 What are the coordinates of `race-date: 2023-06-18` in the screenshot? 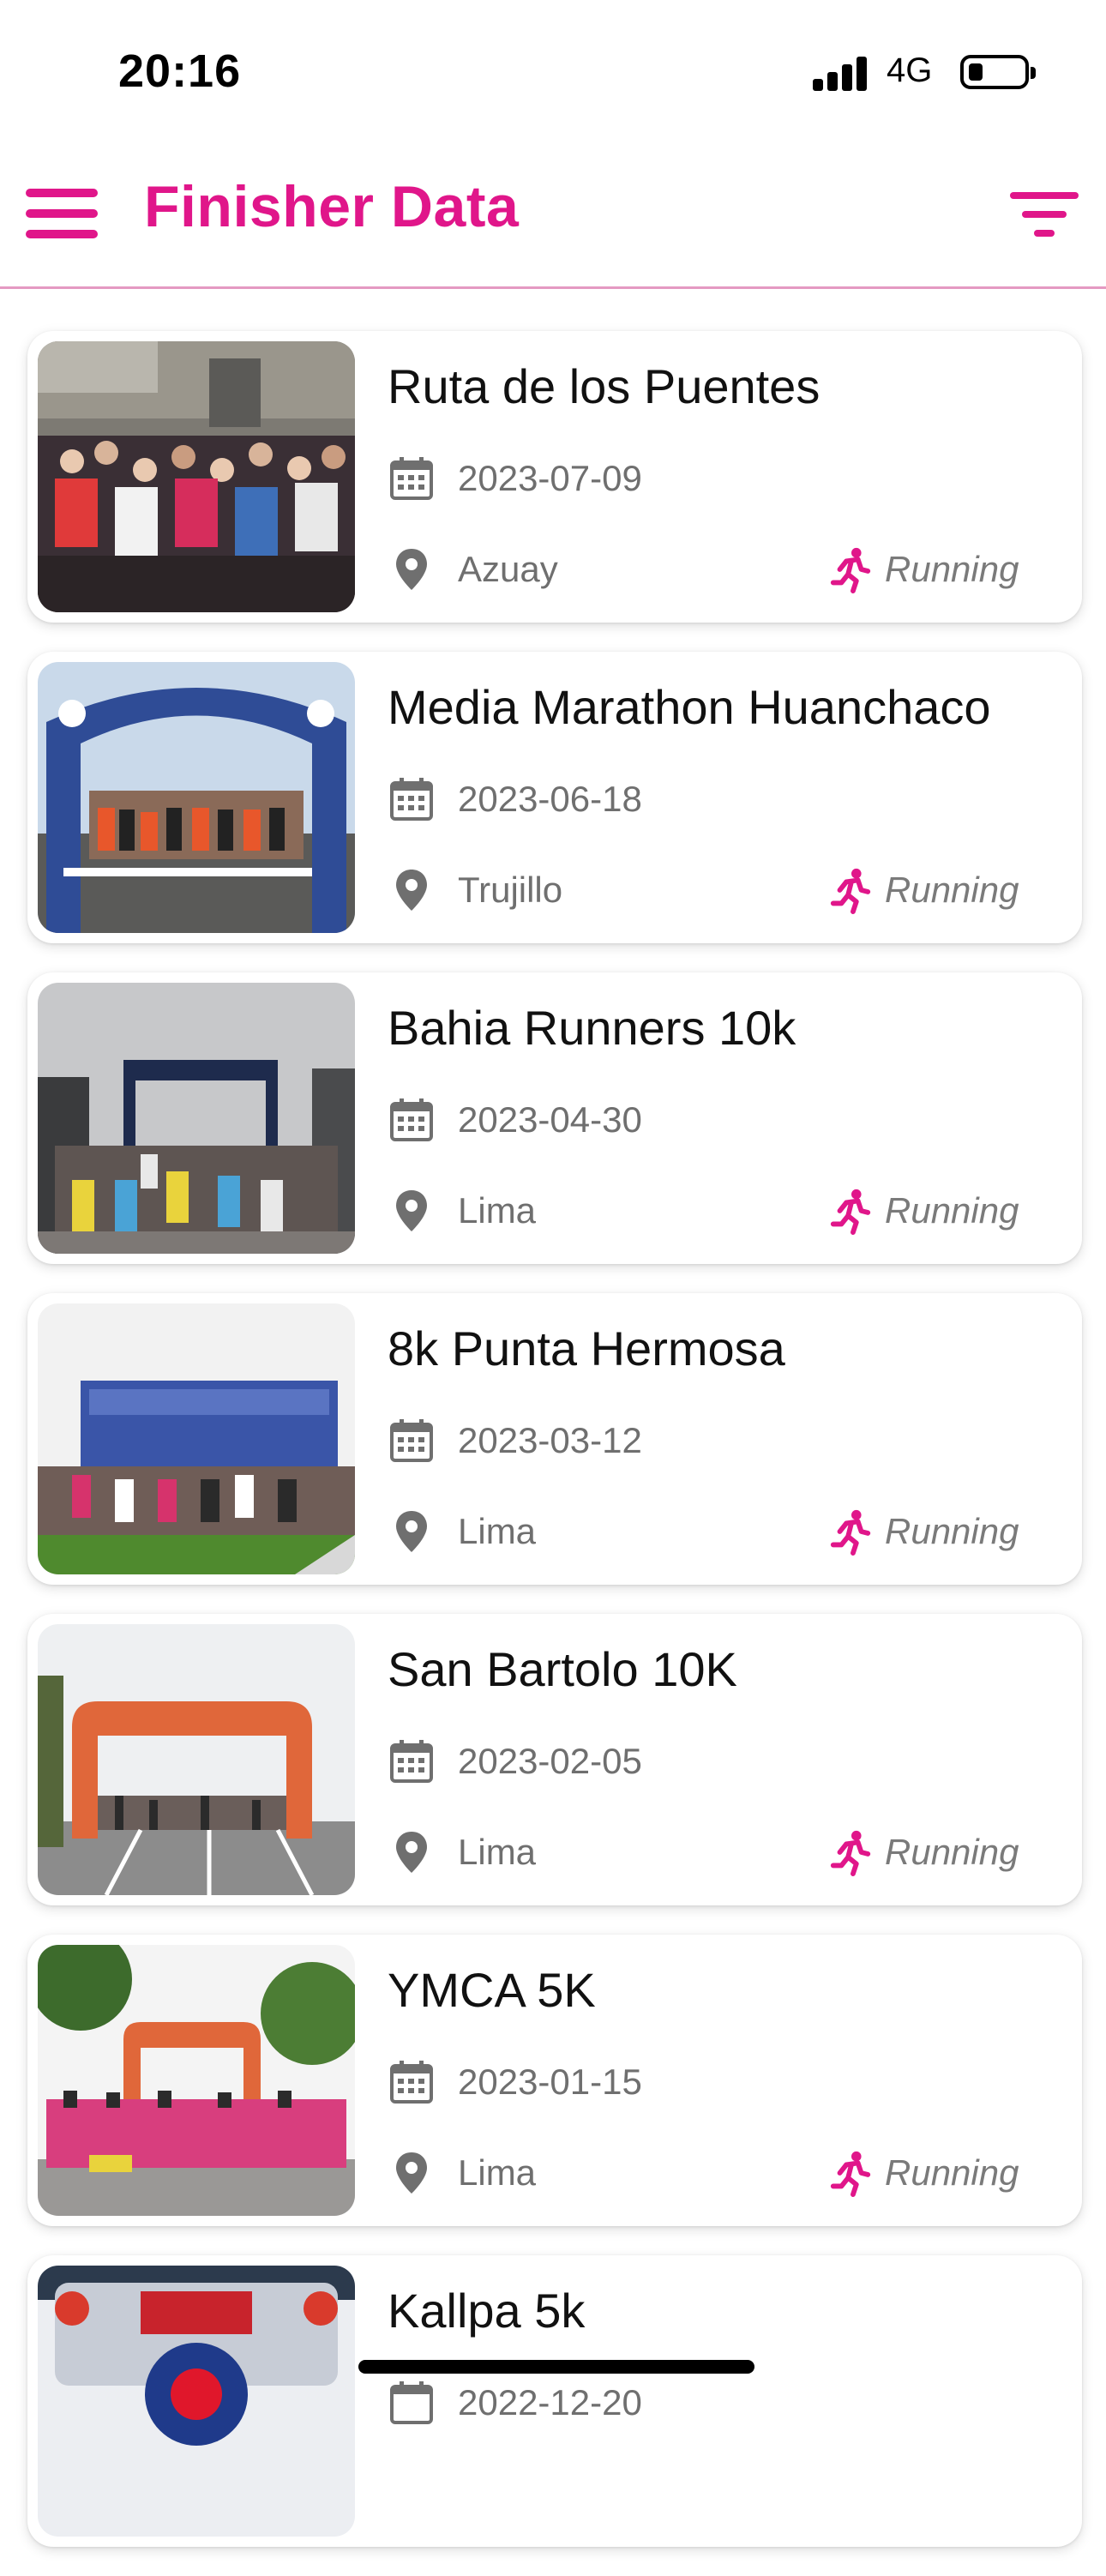 It's located at (550, 799).